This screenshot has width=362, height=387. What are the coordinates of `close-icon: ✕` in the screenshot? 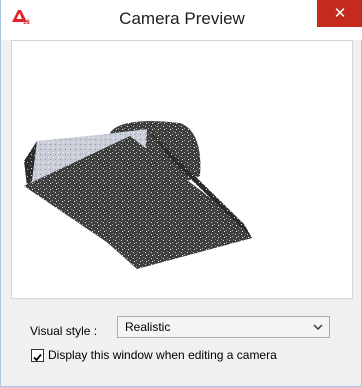 It's located at (340, 13).